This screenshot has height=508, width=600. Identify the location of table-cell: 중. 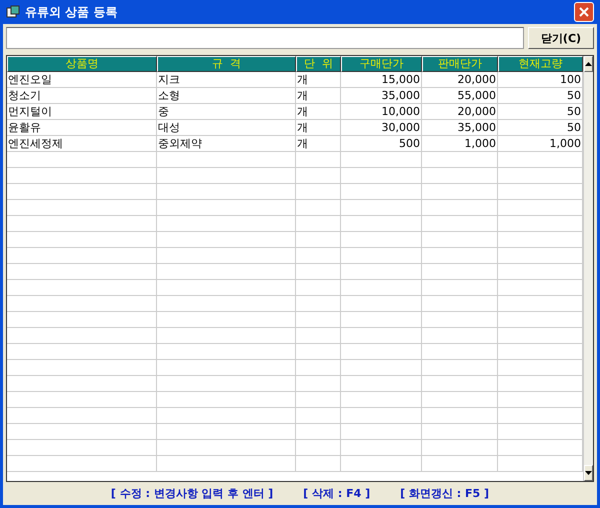
(226, 112).